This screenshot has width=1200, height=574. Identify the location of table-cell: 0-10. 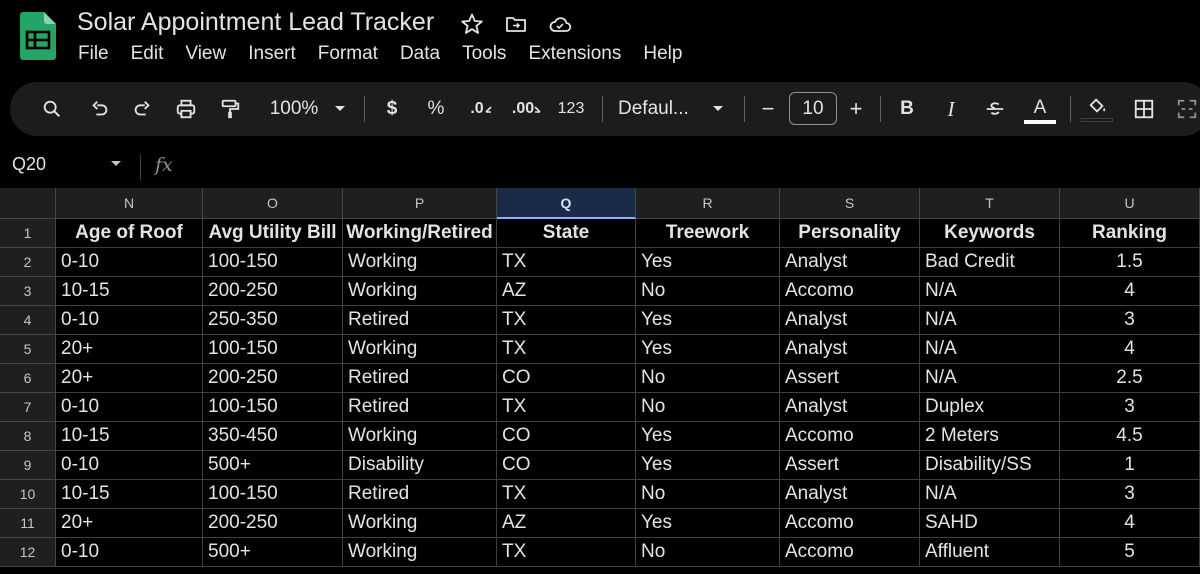
(129, 262).